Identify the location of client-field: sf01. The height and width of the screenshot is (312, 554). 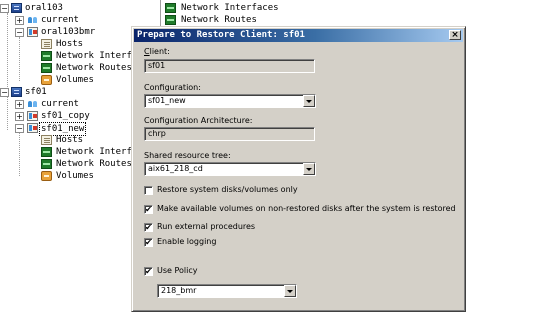
(229, 66).